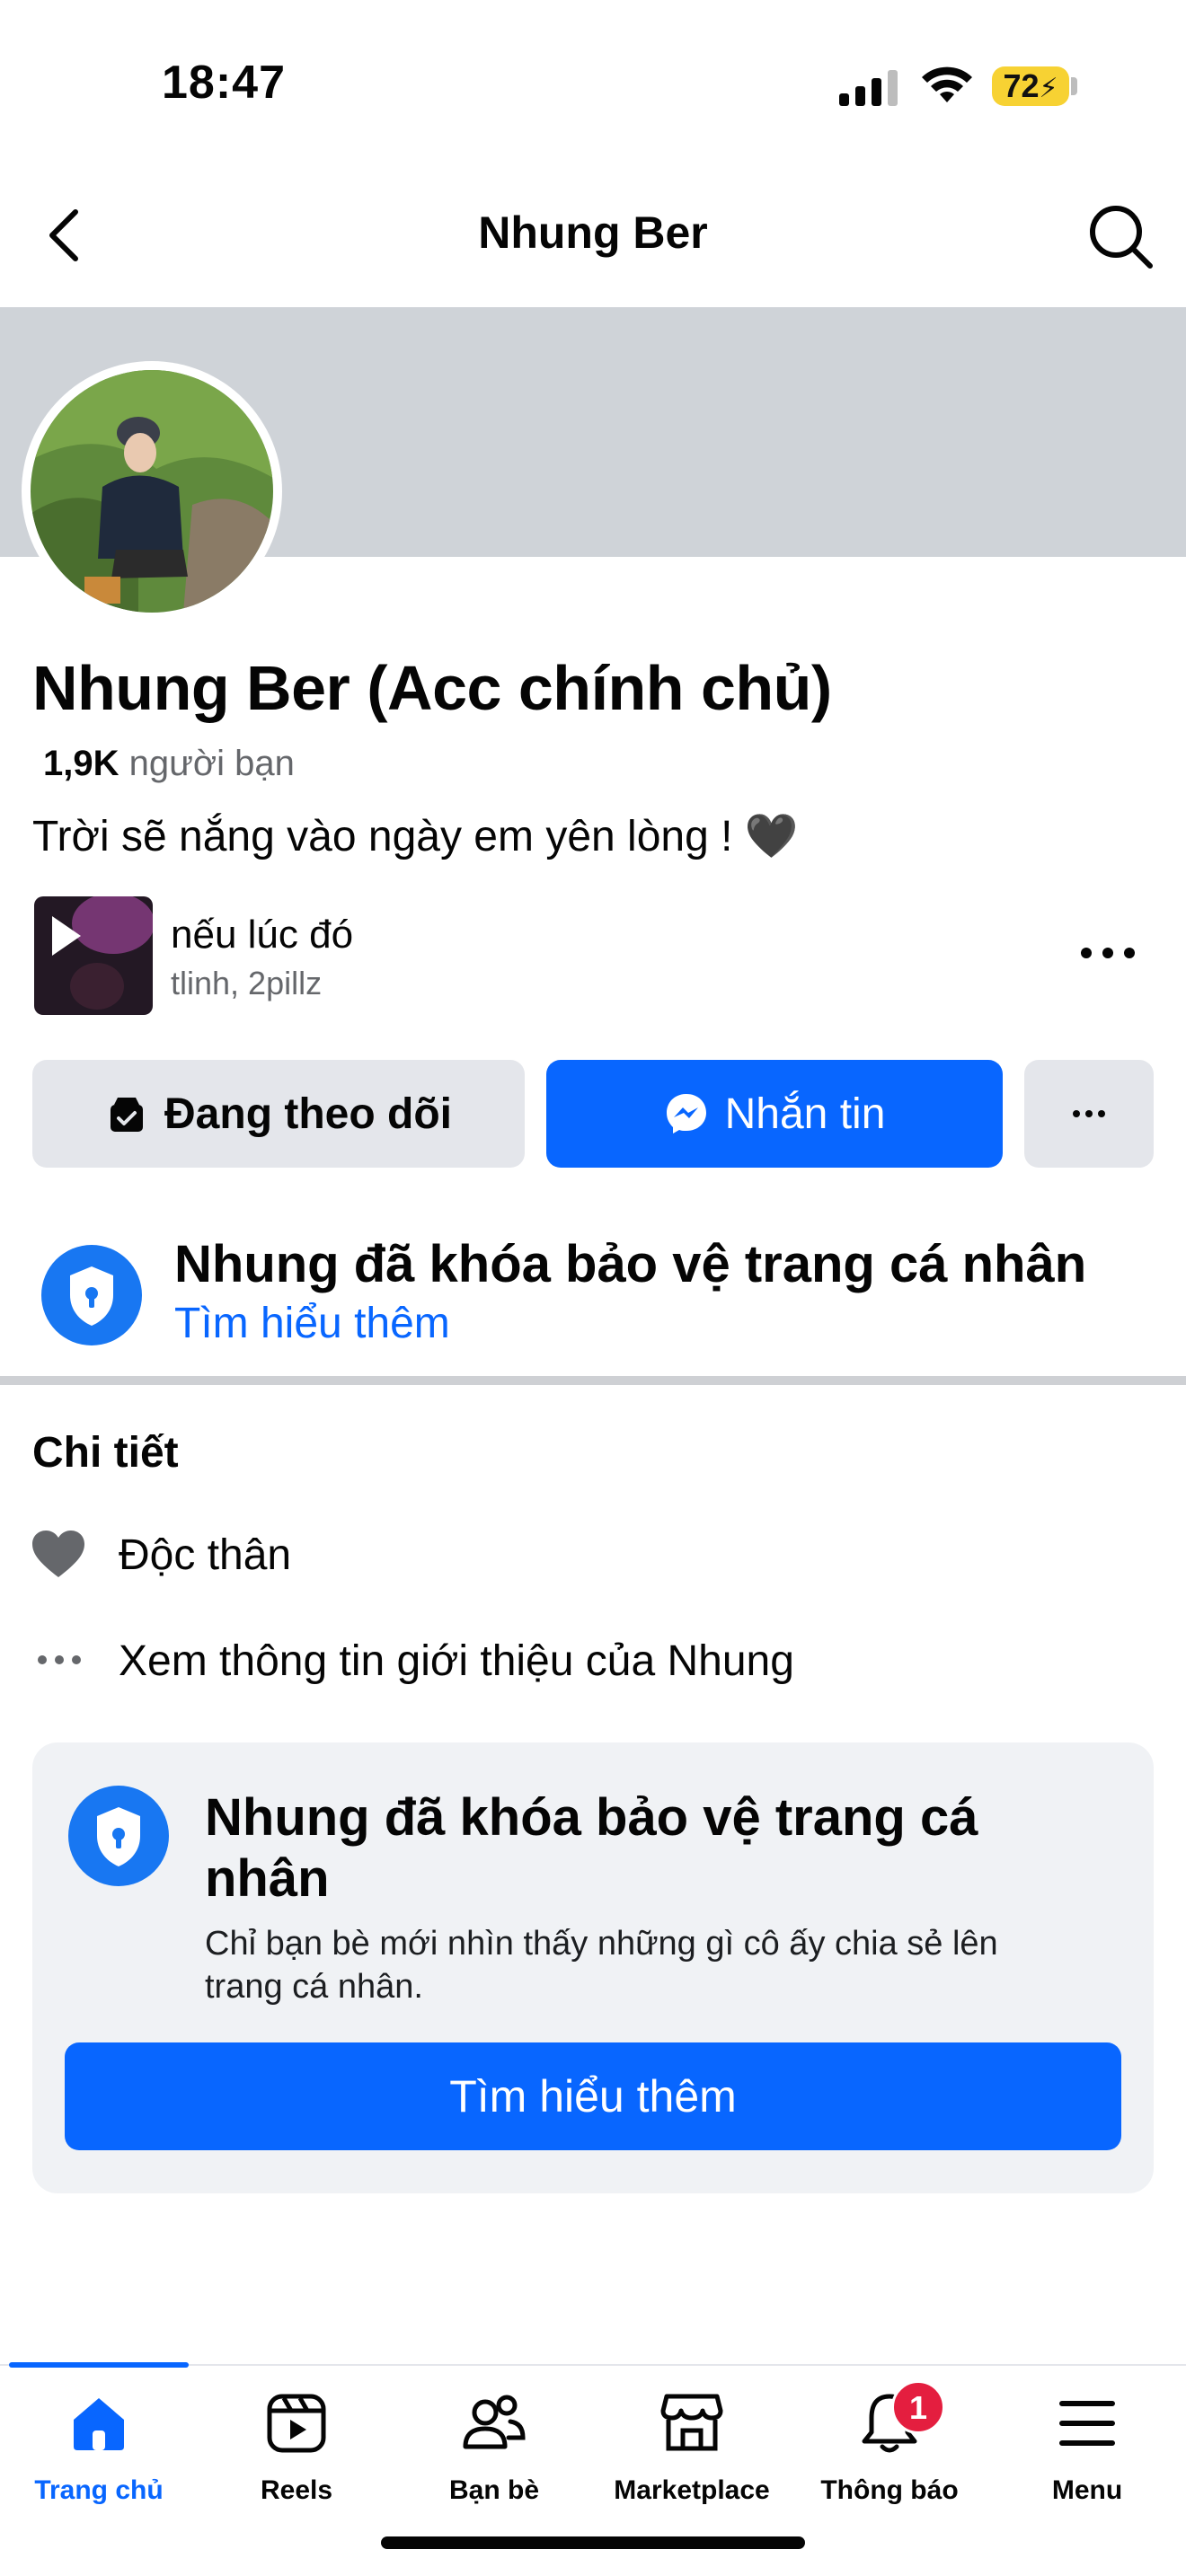  What do you see at coordinates (211, 763) in the screenshot?
I see `friends-label: người bạn` at bounding box center [211, 763].